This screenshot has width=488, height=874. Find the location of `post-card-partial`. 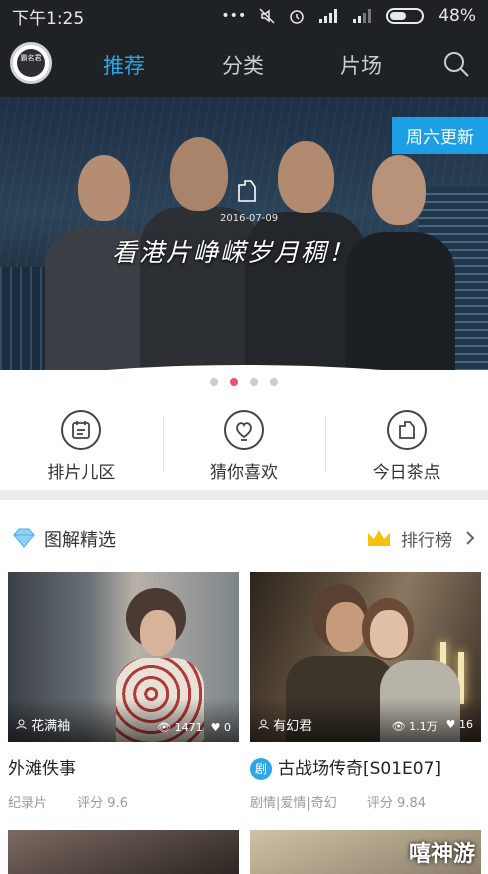

post-card-partial is located at coordinates (123, 852).